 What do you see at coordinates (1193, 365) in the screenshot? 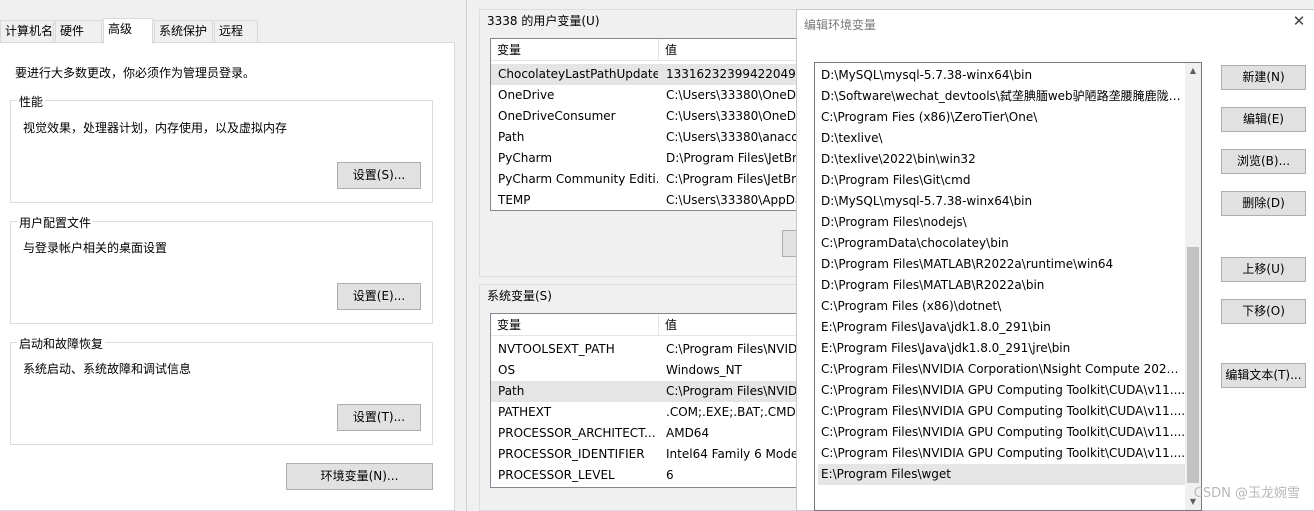
I see `scrollbar-thumb` at bounding box center [1193, 365].